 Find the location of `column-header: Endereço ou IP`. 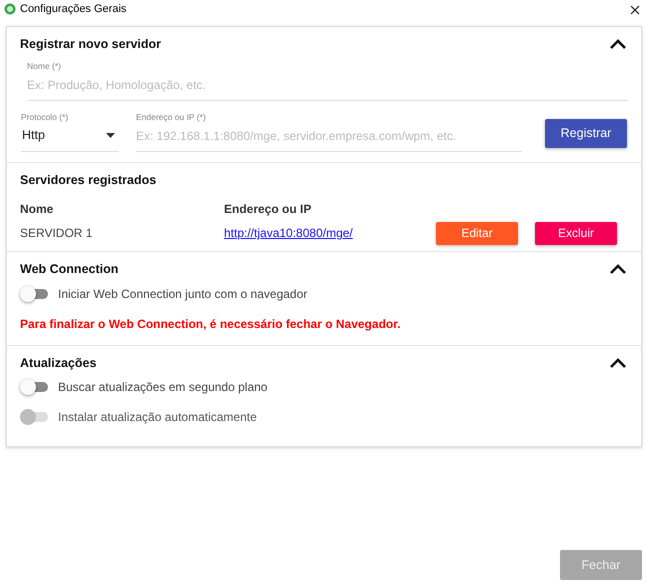

column-header: Endereço ou IP is located at coordinates (268, 209).